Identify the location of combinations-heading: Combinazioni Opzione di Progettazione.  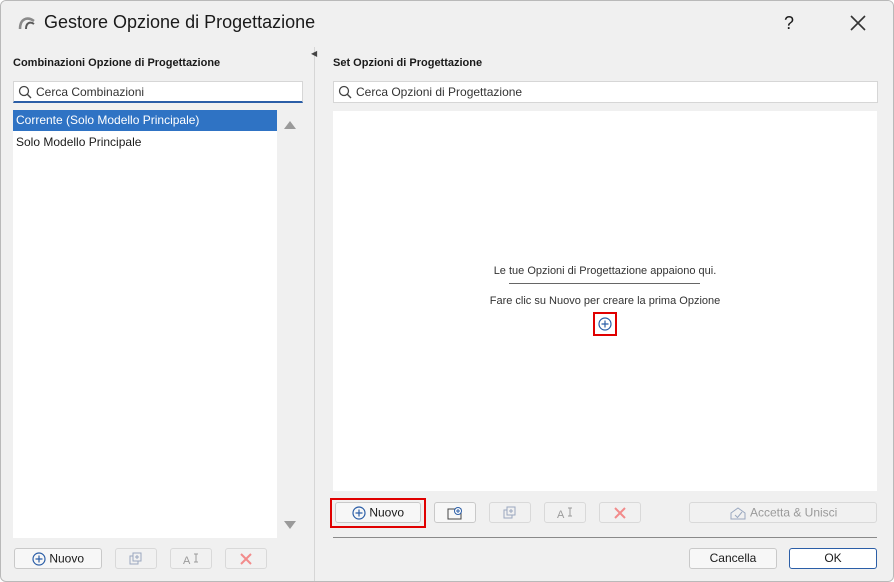
(117, 63).